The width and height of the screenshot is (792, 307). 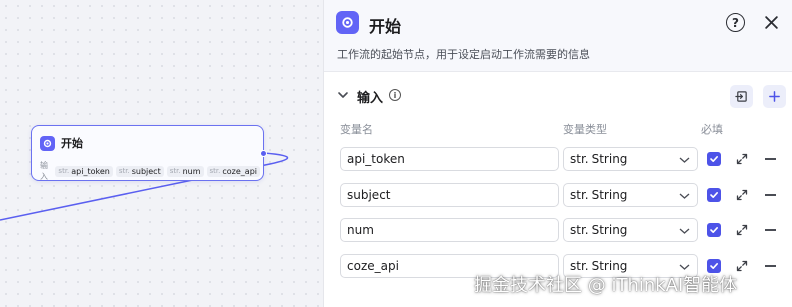 I want to click on node-param-name: coze_api, so click(x=239, y=171).